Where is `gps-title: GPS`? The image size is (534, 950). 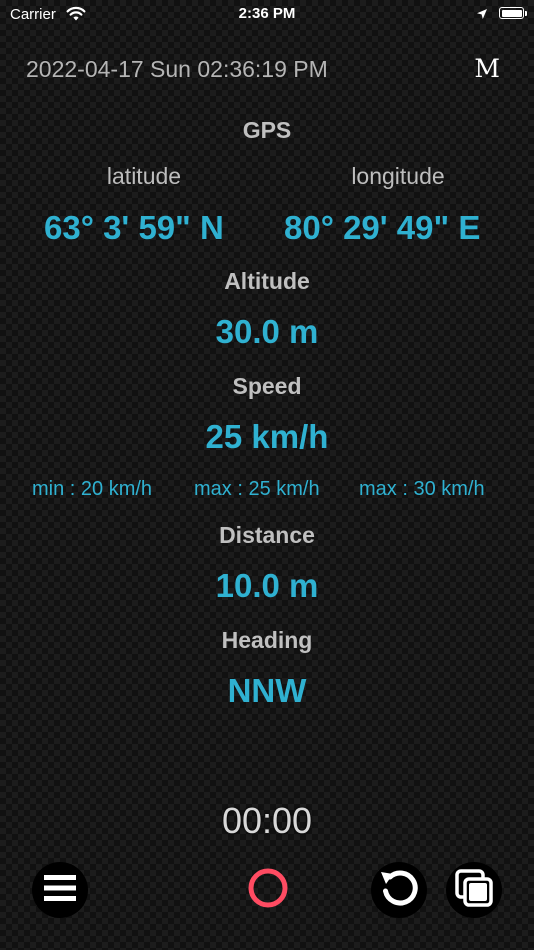 gps-title: GPS is located at coordinates (267, 130).